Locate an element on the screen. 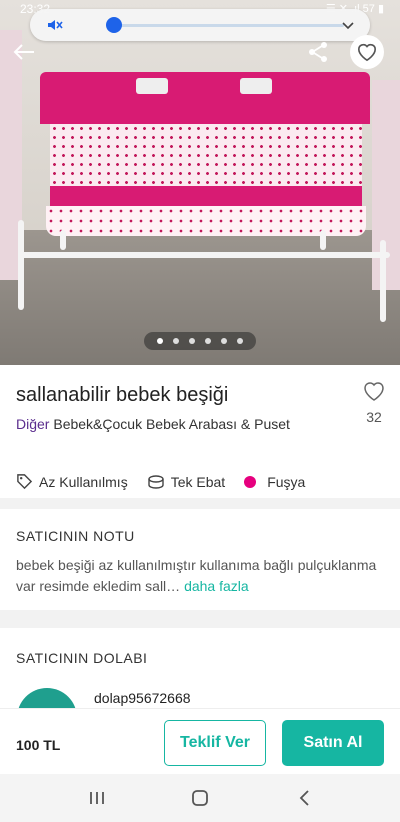 The height and width of the screenshot is (822, 400). brand-link: Diğer is located at coordinates (32, 424).